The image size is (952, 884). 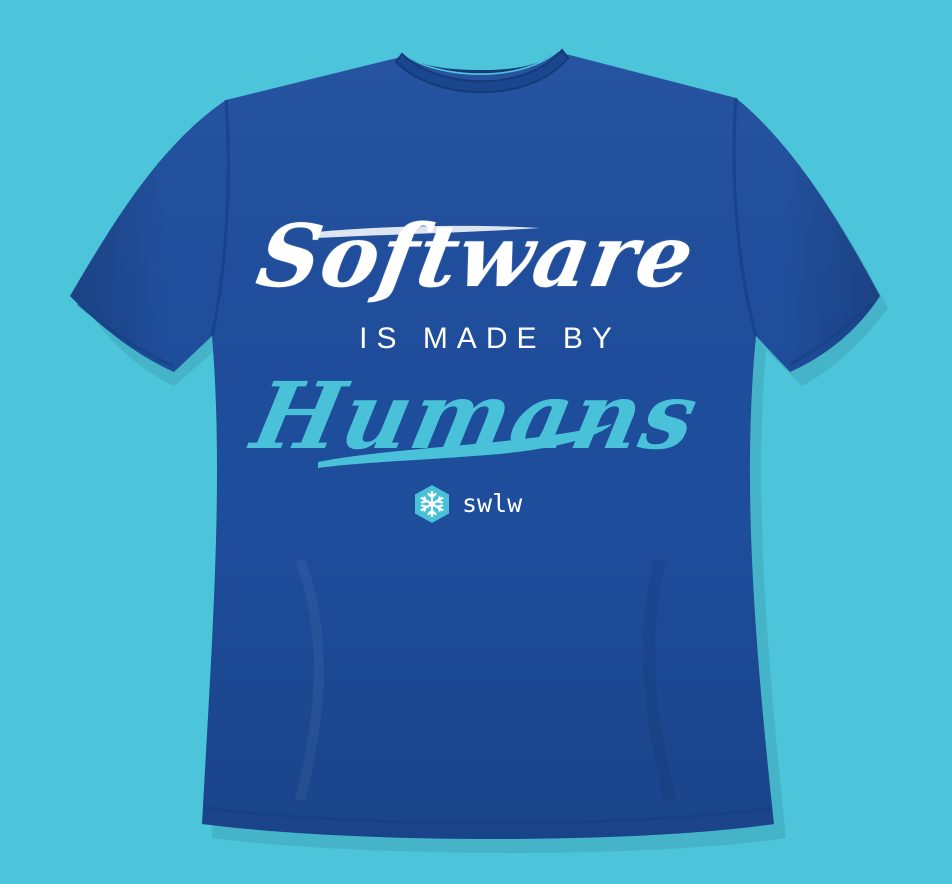 What do you see at coordinates (490, 338) in the screenshot?
I see `print-subline: IS MADE BY` at bounding box center [490, 338].